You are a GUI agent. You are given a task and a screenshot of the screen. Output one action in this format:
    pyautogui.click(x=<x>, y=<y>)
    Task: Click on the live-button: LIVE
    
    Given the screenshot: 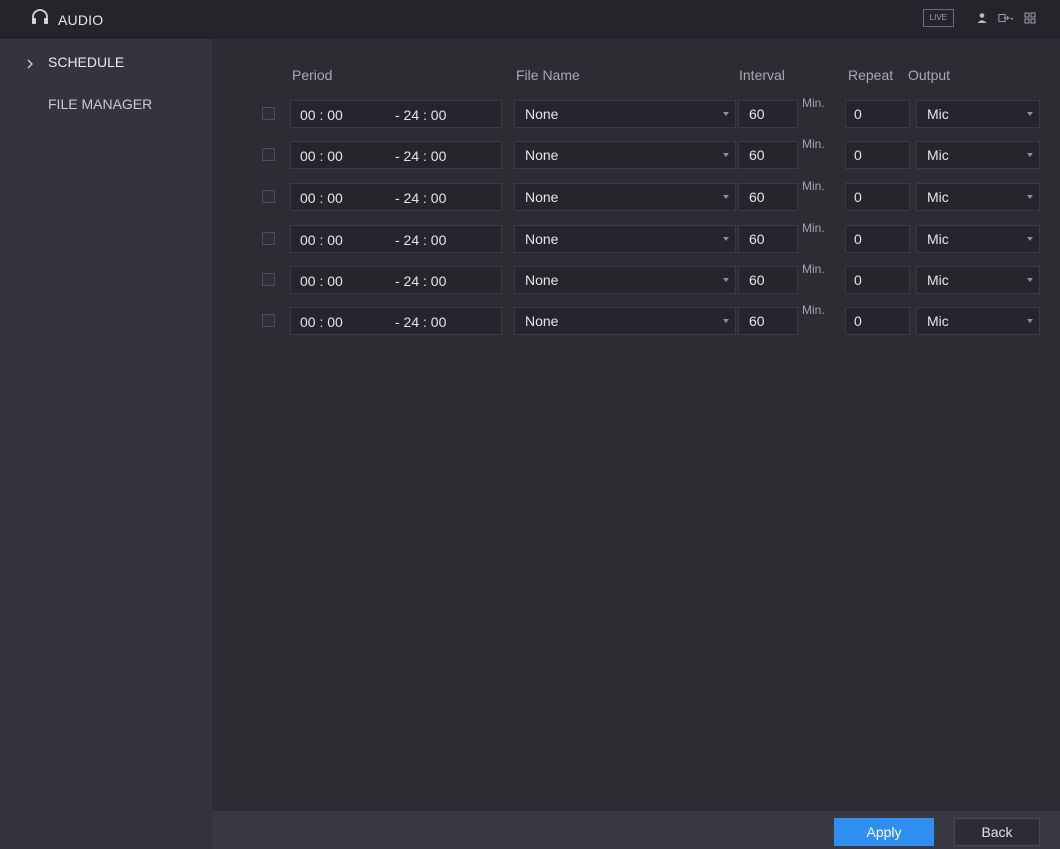 What is the action you would take?
    pyautogui.click(x=938, y=18)
    